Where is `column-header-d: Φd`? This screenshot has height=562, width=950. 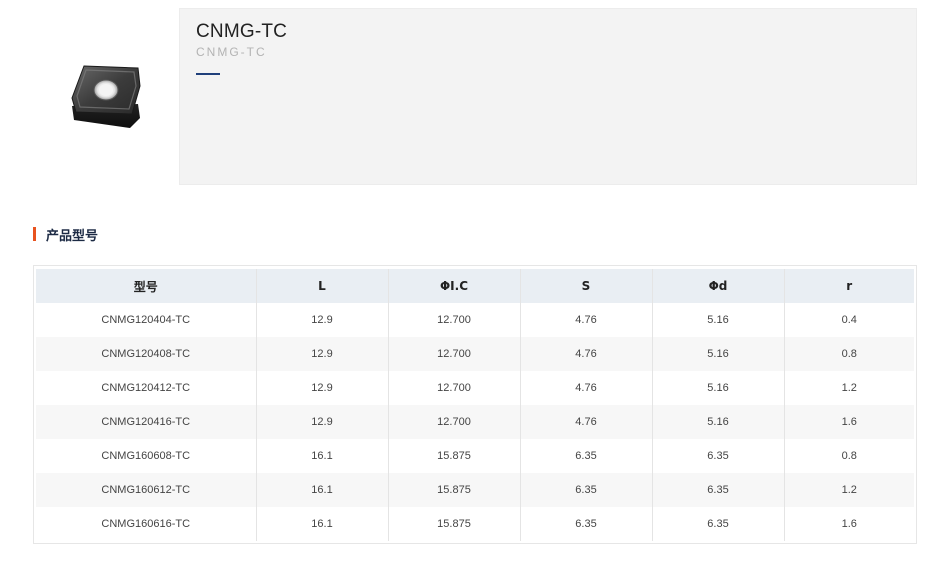
column-header-d: Φd is located at coordinates (718, 286).